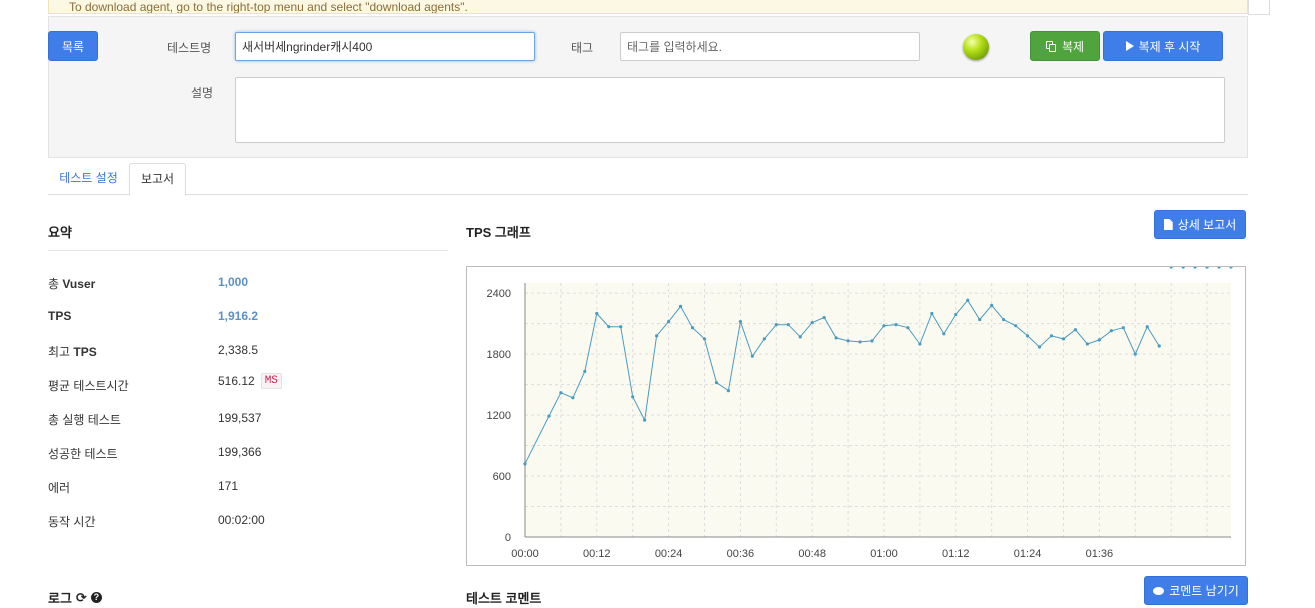 Image resolution: width=1315 pixels, height=608 pixels. What do you see at coordinates (59, 488) in the screenshot?
I see `summary-label-errors: 에러` at bounding box center [59, 488].